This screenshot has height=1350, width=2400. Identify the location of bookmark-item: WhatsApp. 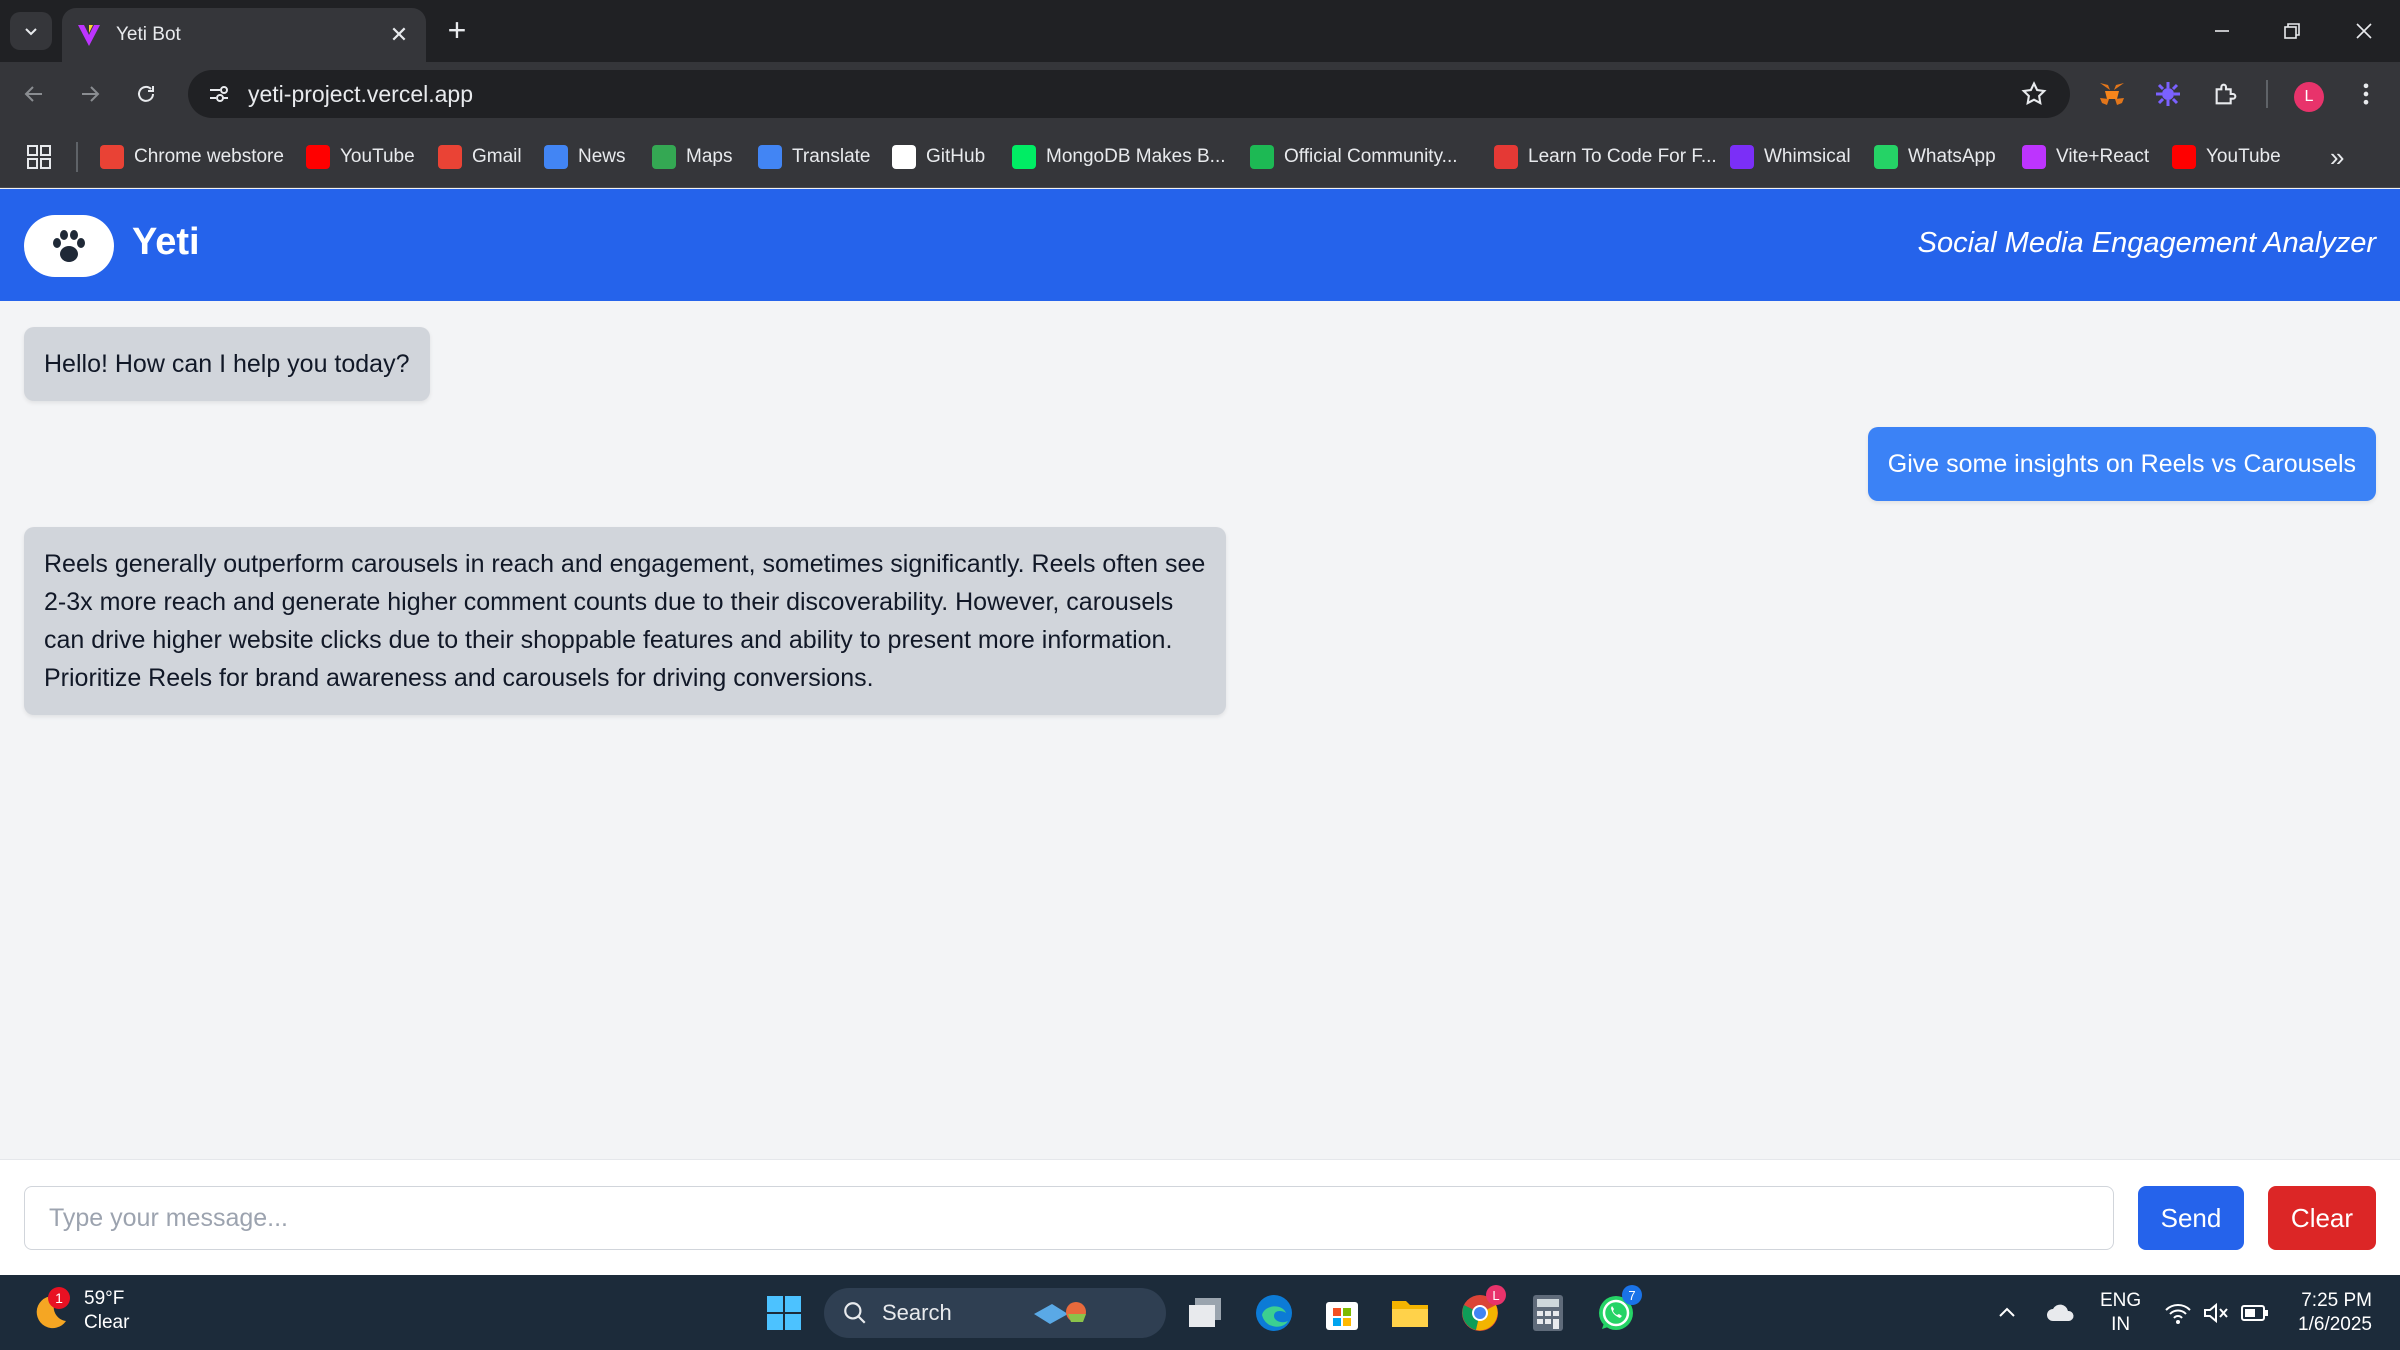
(1935, 157).